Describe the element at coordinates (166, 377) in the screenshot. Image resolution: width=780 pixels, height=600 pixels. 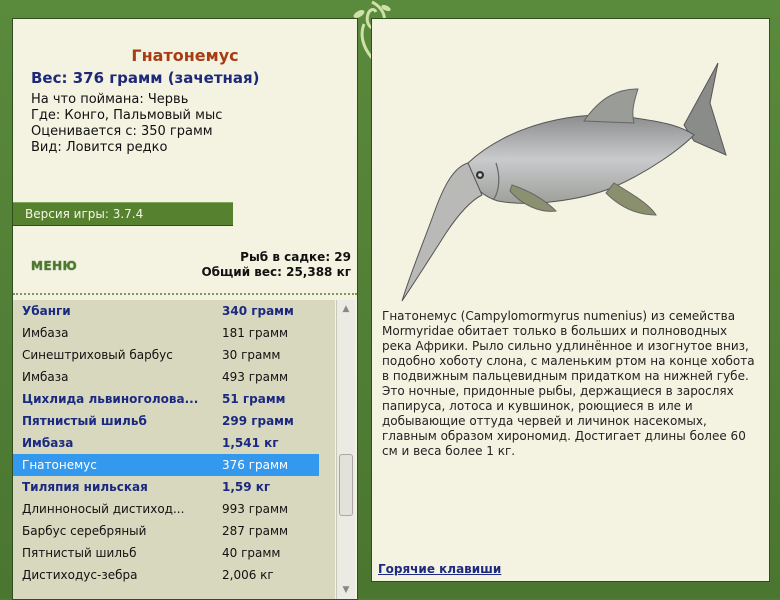
I see `catch-row: Имбаза 493 грамм` at that location.